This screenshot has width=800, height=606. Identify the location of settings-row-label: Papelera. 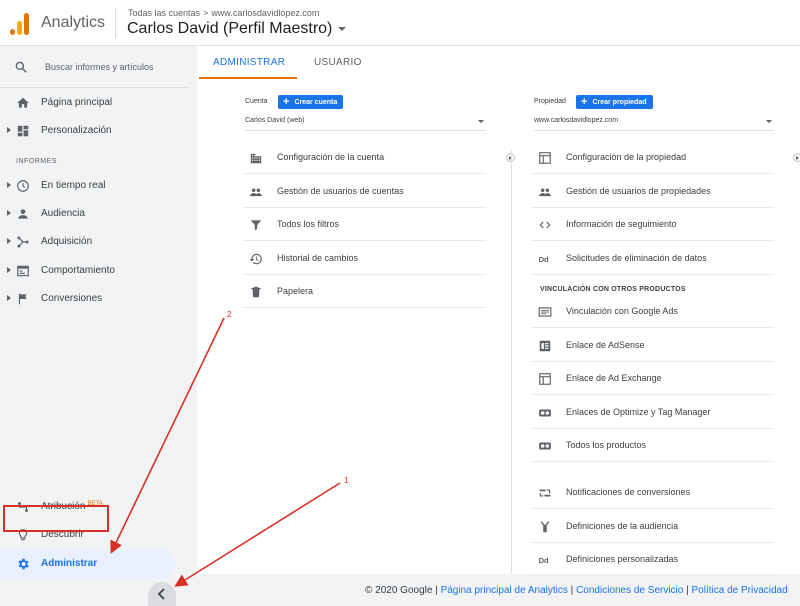
(295, 291).